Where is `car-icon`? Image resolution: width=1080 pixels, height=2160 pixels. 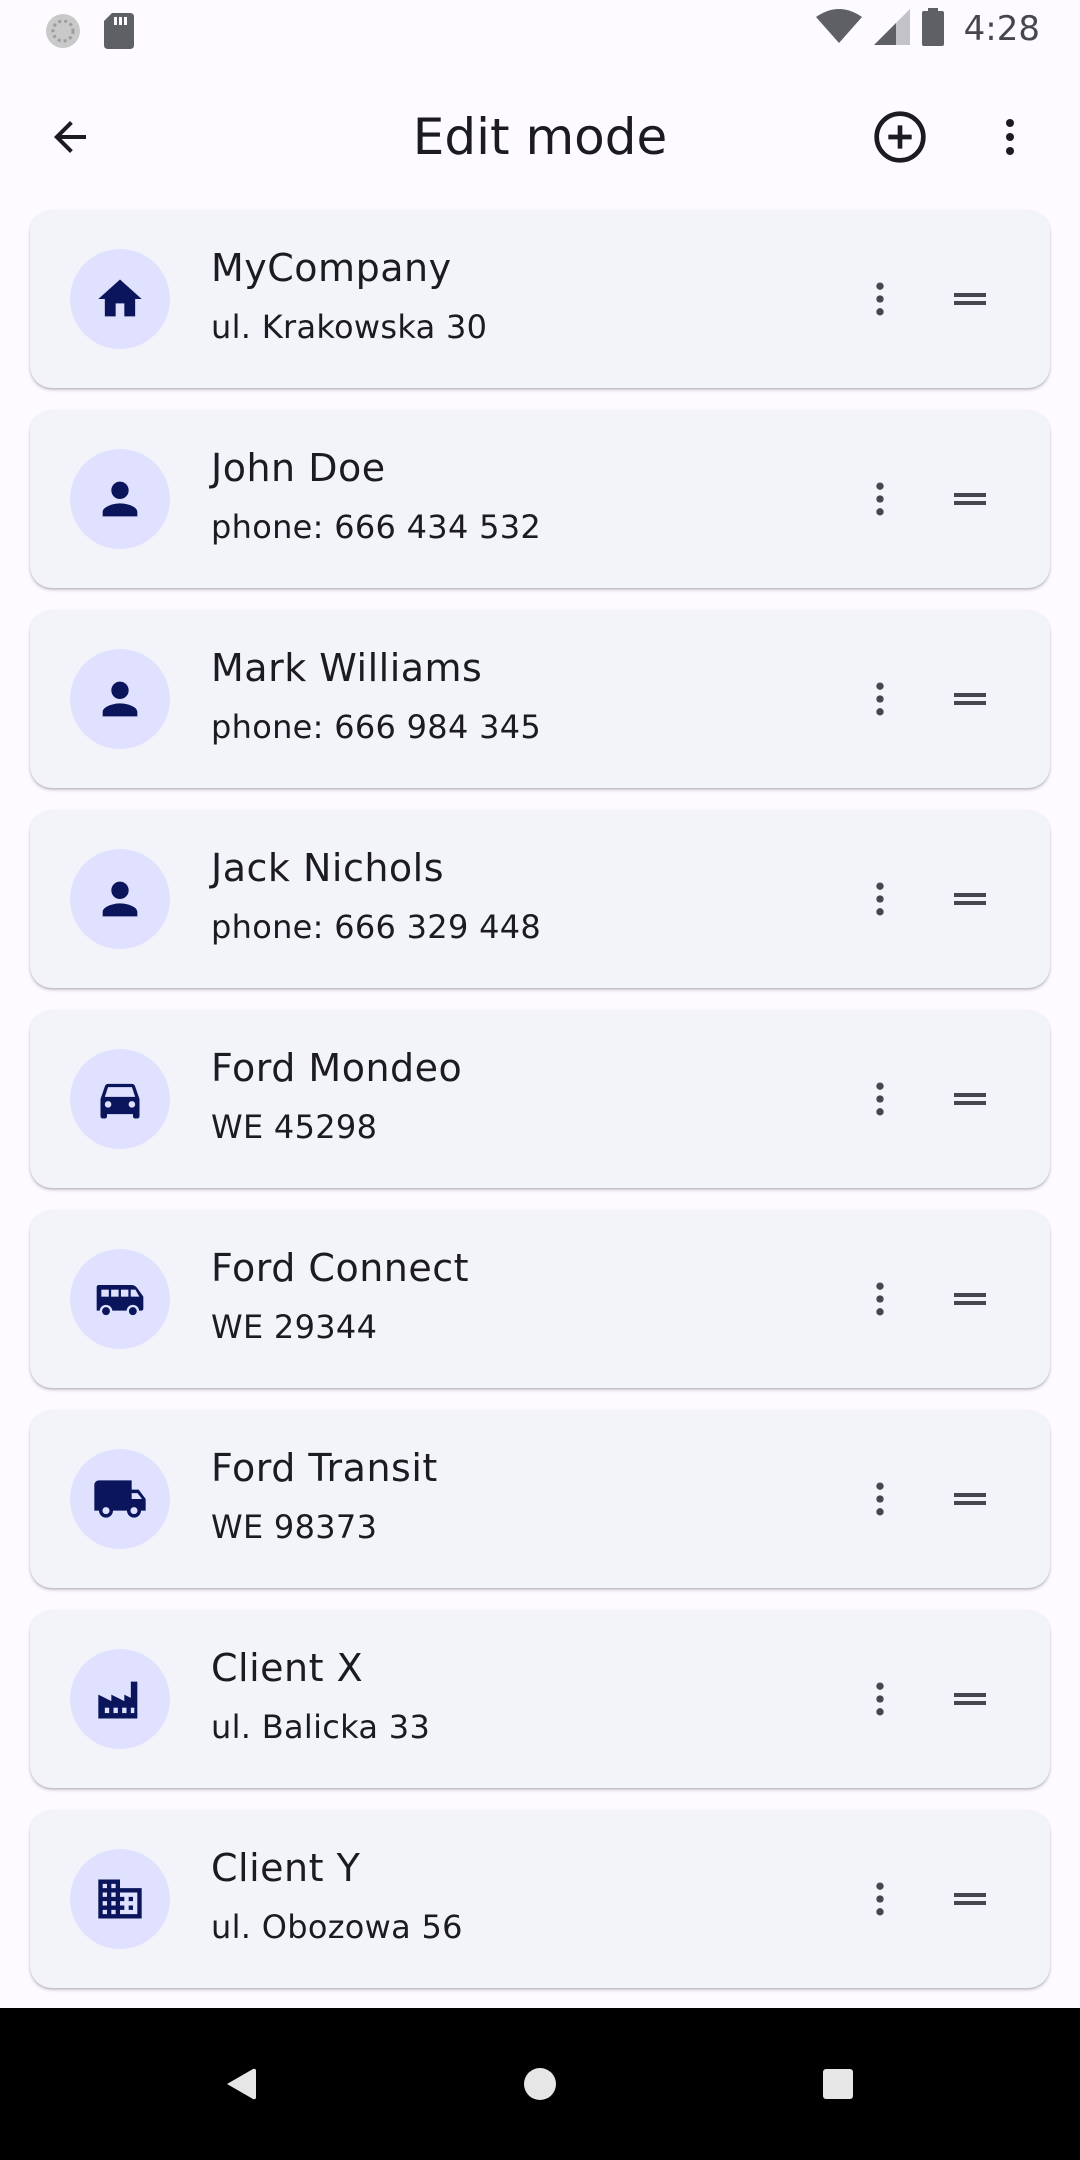
car-icon is located at coordinates (120, 1101).